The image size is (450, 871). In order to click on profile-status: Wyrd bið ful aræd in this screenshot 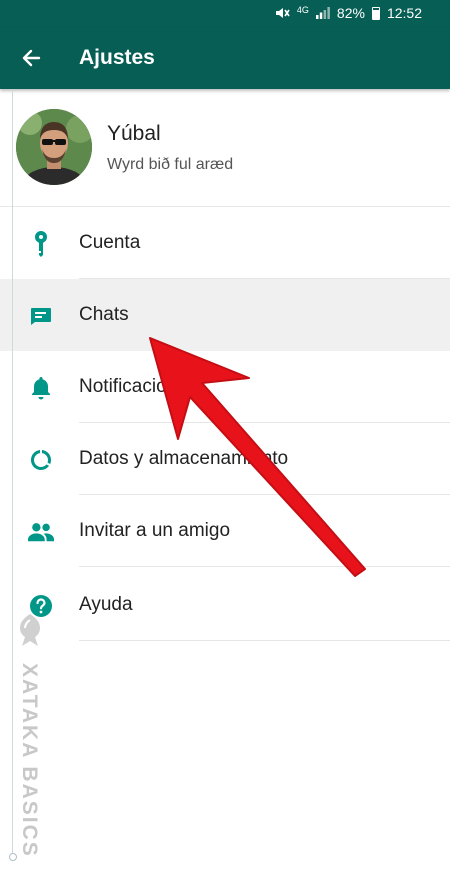, I will do `click(170, 164)`.